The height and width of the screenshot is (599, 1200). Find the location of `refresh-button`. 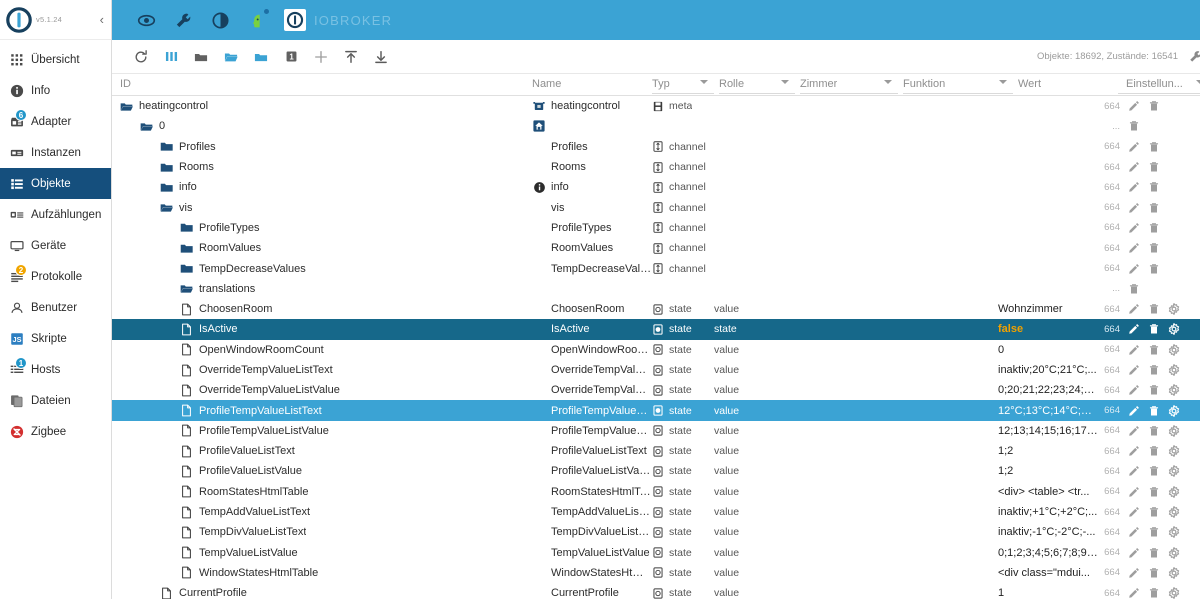

refresh-button is located at coordinates (141, 57).